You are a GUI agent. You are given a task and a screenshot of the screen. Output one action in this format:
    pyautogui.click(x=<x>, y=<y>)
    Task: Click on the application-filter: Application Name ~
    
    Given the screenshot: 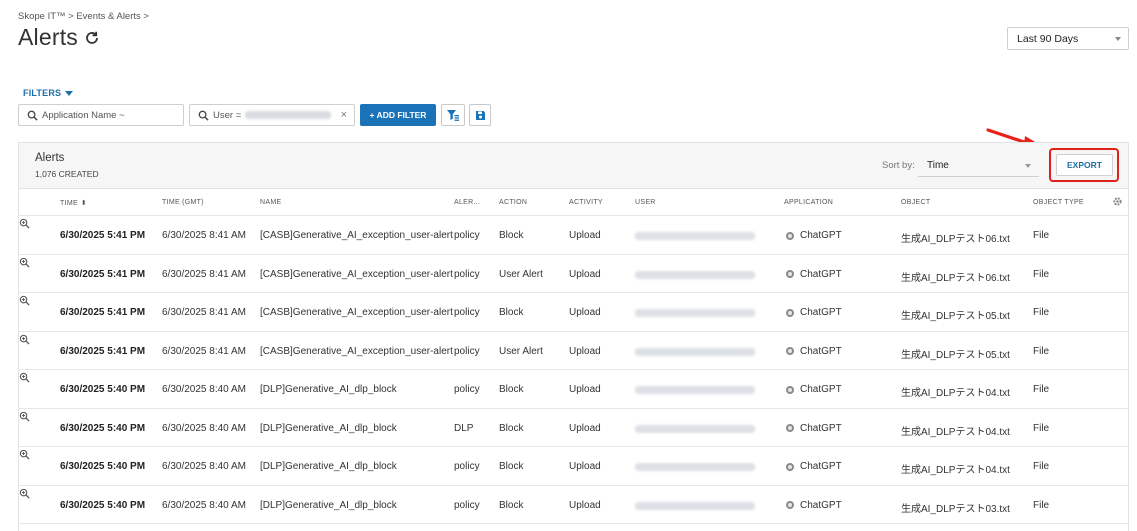 What is the action you would take?
    pyautogui.click(x=101, y=115)
    